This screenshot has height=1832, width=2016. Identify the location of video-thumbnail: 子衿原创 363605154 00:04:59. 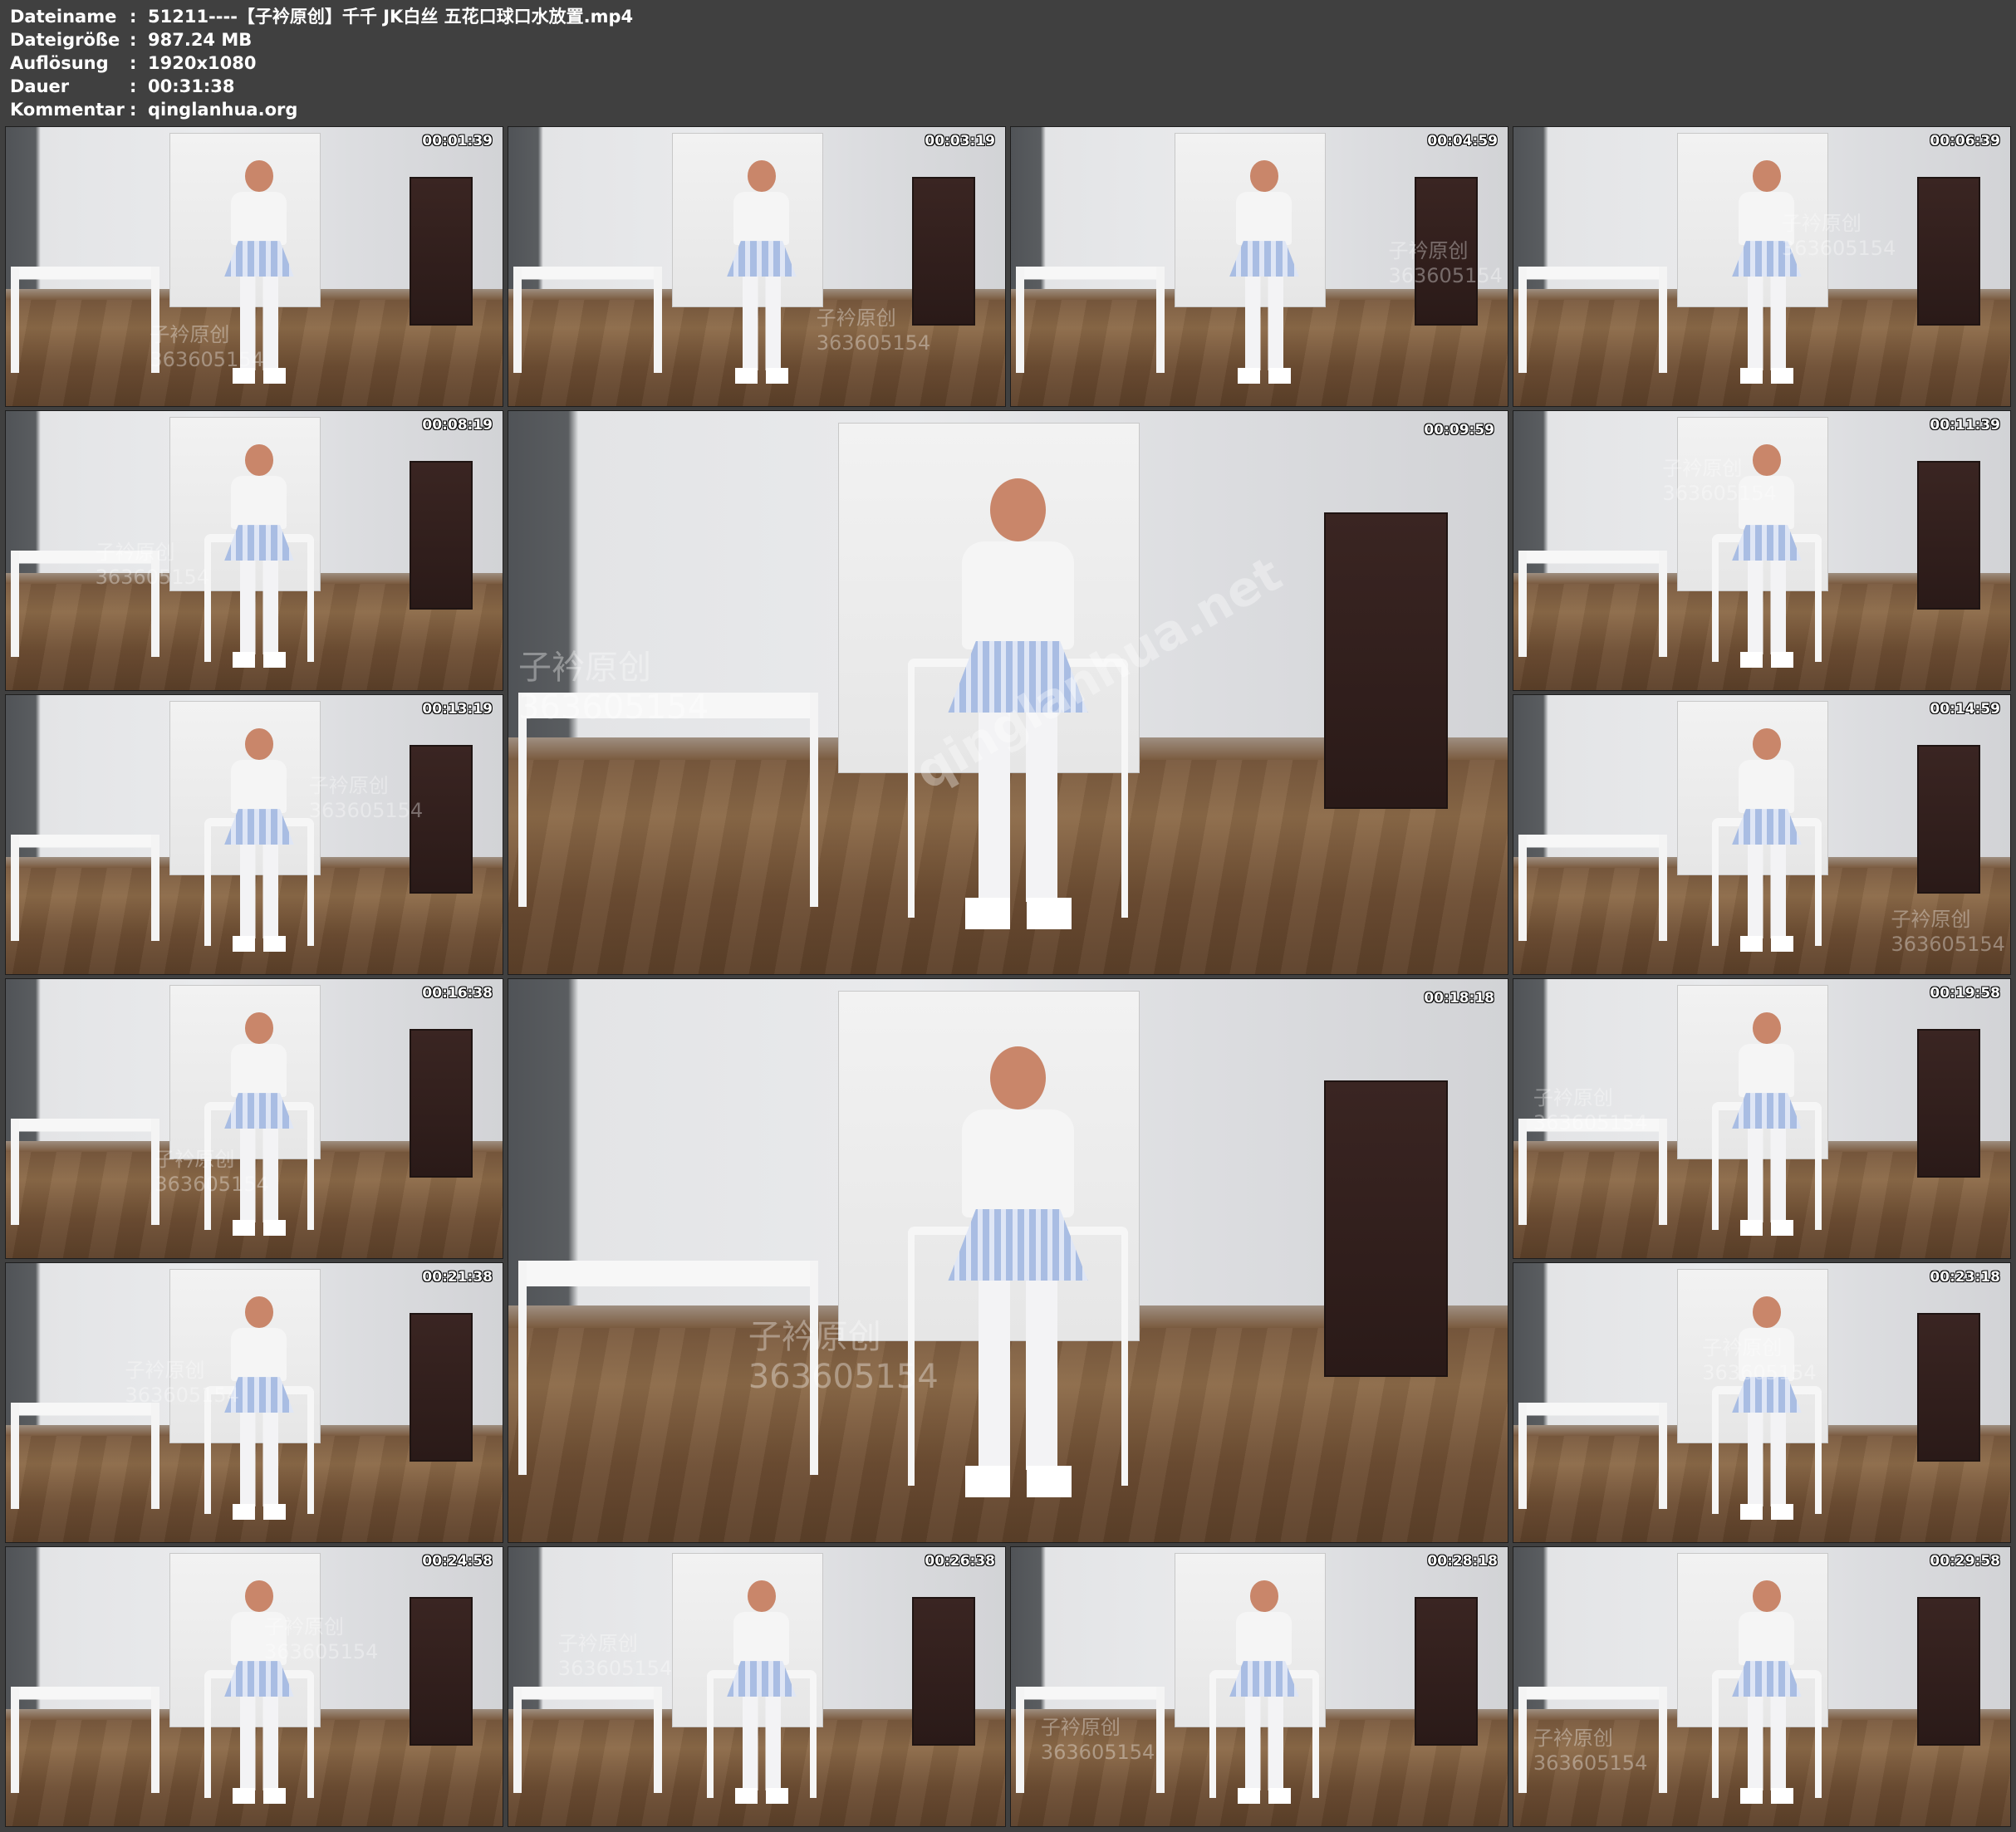
(1259, 266).